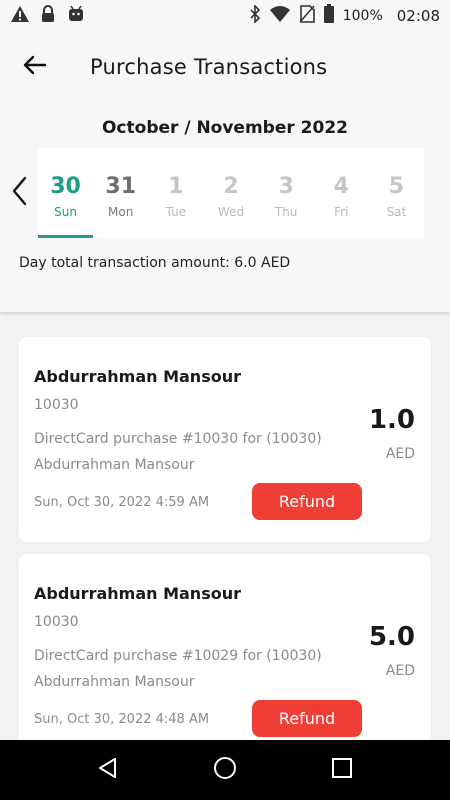  What do you see at coordinates (329, 16) in the screenshot?
I see `battery-icon` at bounding box center [329, 16].